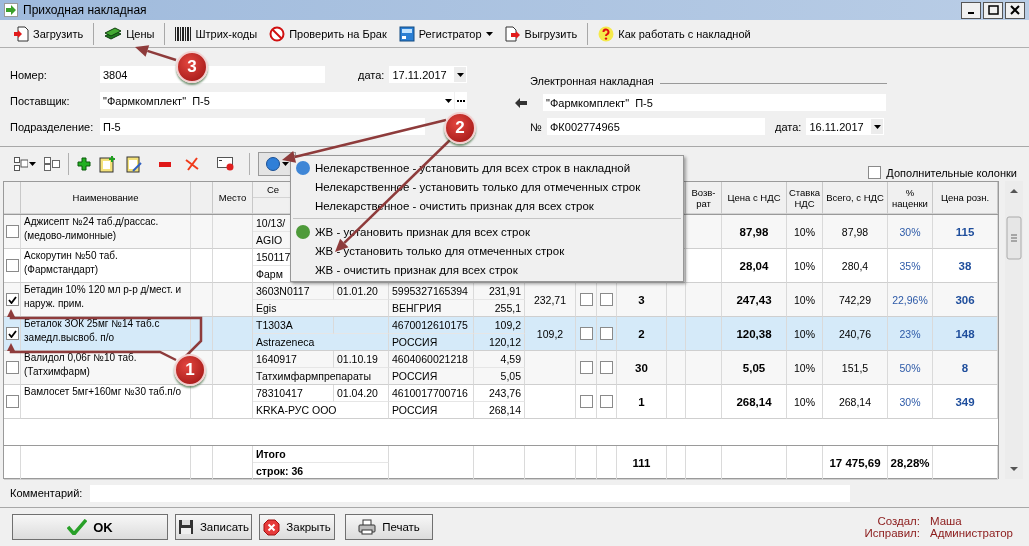 This screenshot has height=546, width=1029. Describe the element at coordinates (321, 454) in the screenshot. I see `table-cell: Итого` at that location.